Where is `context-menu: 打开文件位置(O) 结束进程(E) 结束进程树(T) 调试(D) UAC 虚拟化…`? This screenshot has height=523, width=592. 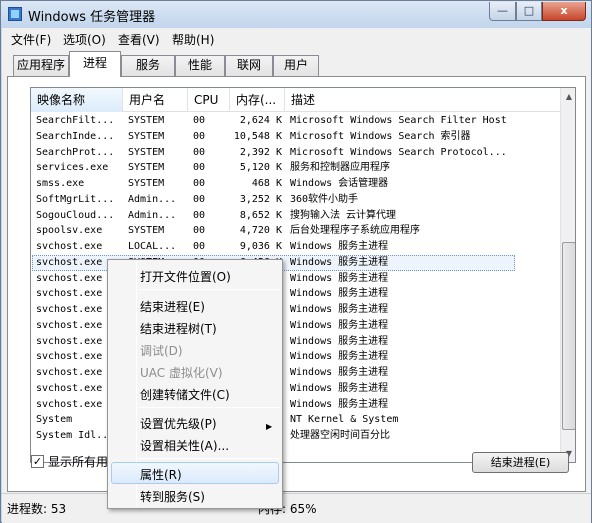 context-menu: 打开文件位置(O) 结束进程(E) 结束进程树(T) 调试(D) UAC 虚拟化… is located at coordinates (195, 384).